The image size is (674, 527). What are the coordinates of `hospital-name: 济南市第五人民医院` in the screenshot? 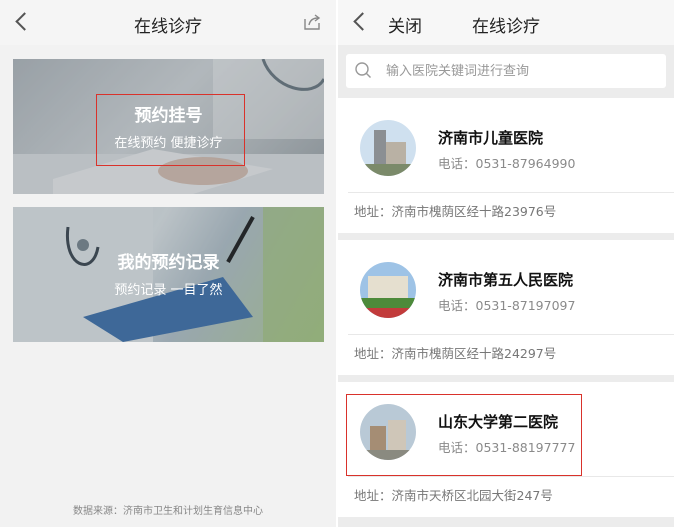 It's located at (506, 280).